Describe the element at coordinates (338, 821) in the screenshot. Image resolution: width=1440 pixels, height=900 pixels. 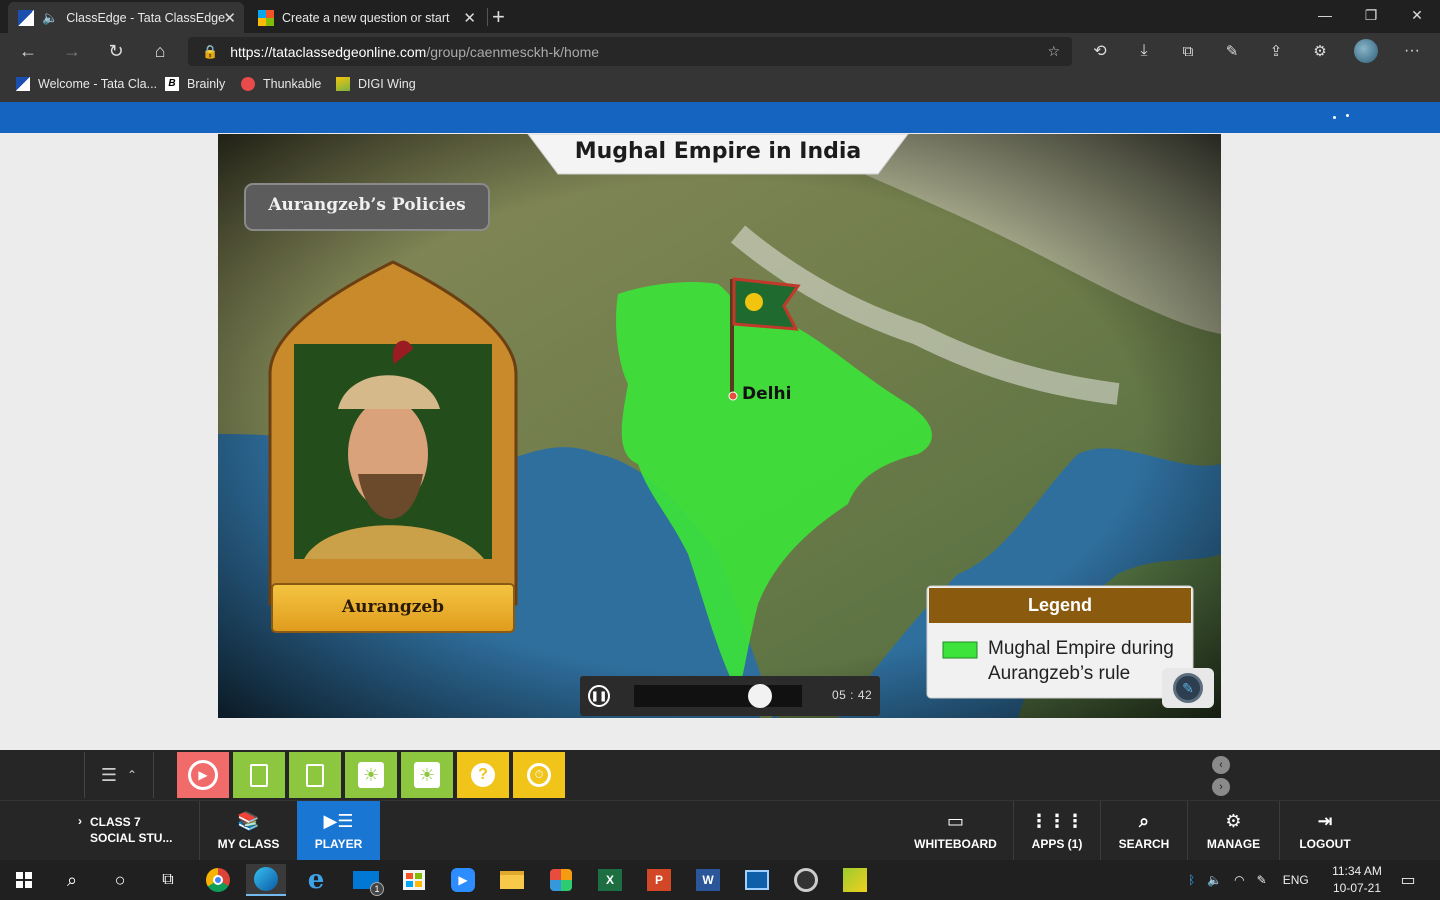
I see `player-list-icon: ▶☰` at that location.